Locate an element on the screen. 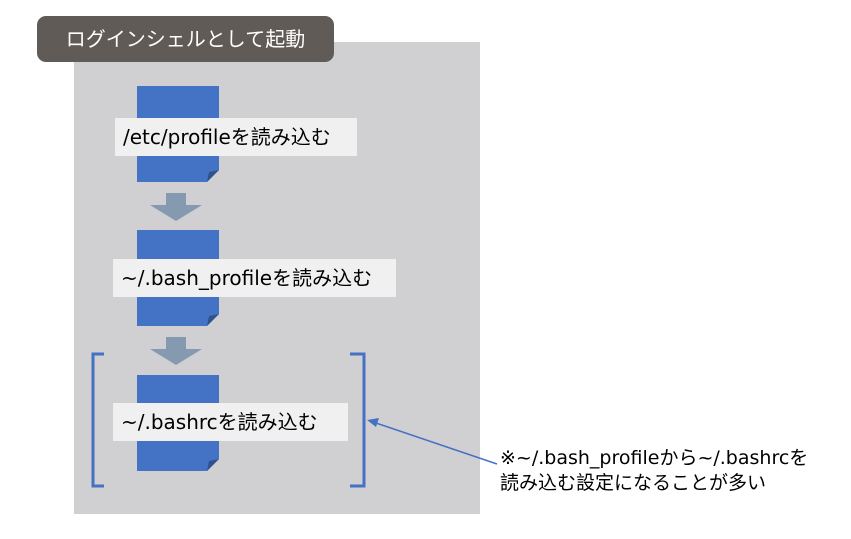 Image resolution: width=851 pixels, height=539 pixels. left-bracket is located at coordinates (97, 420).